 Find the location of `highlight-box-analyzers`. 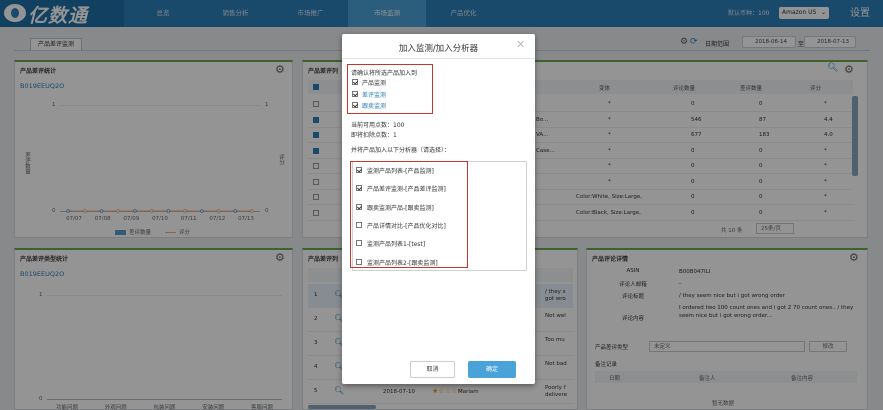

highlight-box-analyzers is located at coordinates (409, 214).